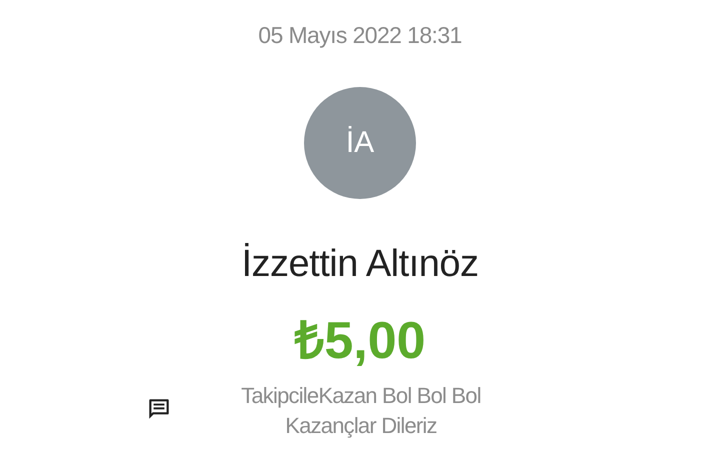 This screenshot has height=462, width=720. What do you see at coordinates (359, 264) in the screenshot?
I see `user-name: İzzettin Altınöz` at bounding box center [359, 264].